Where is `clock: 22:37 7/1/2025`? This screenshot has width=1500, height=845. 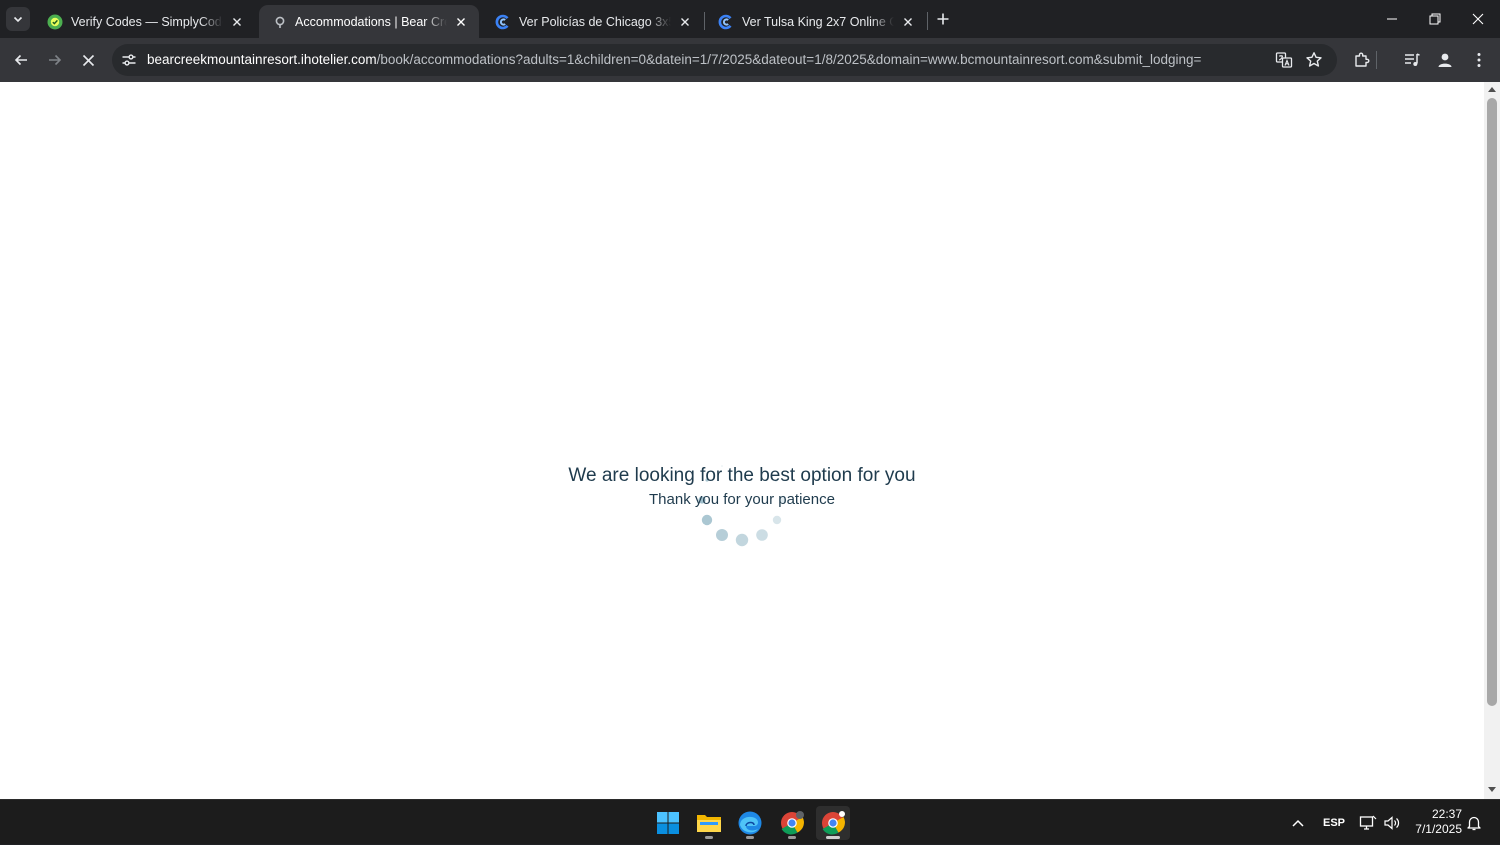 clock: 22:37 7/1/2025 is located at coordinates (1435, 822).